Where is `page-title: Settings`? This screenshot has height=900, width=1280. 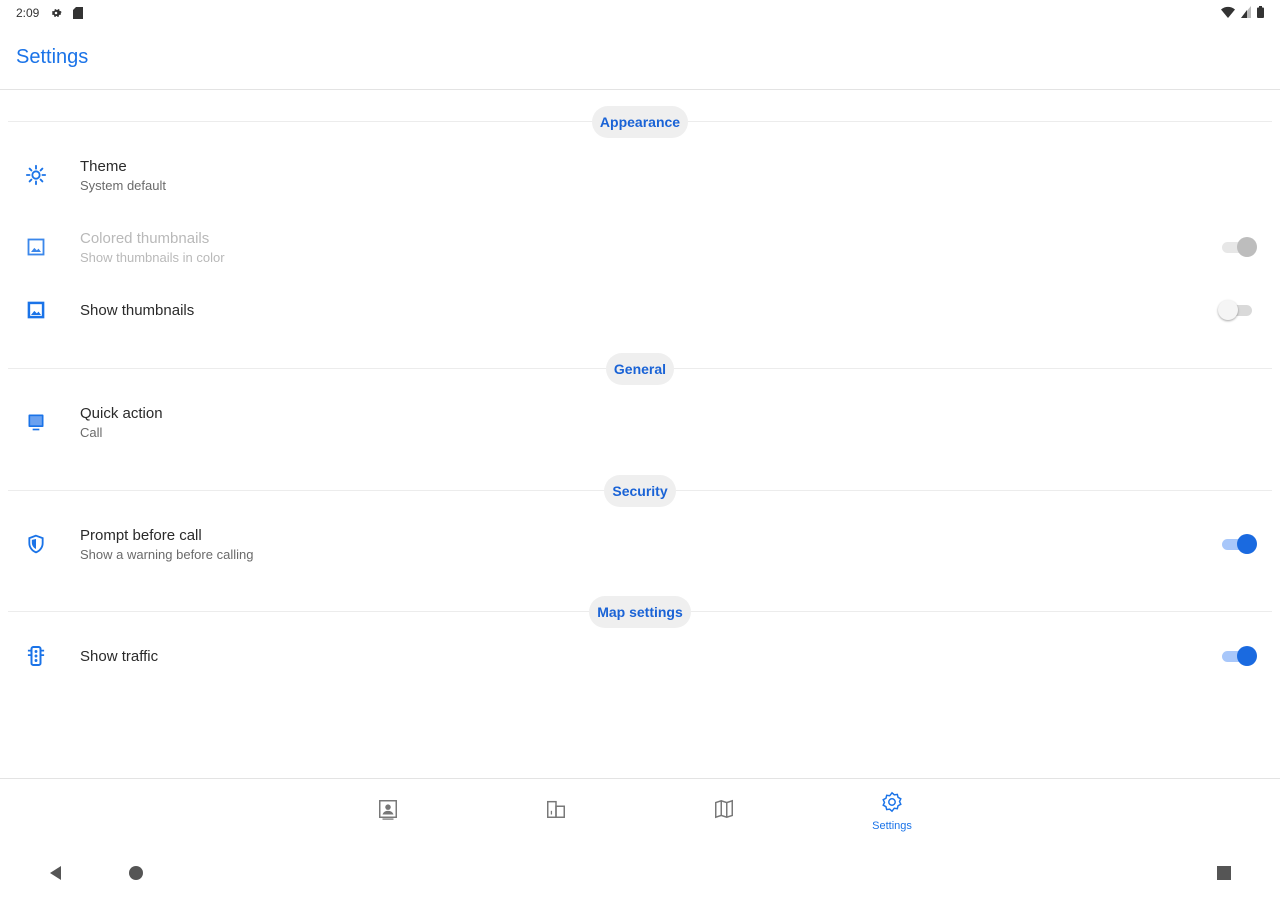 page-title: Settings is located at coordinates (52, 57).